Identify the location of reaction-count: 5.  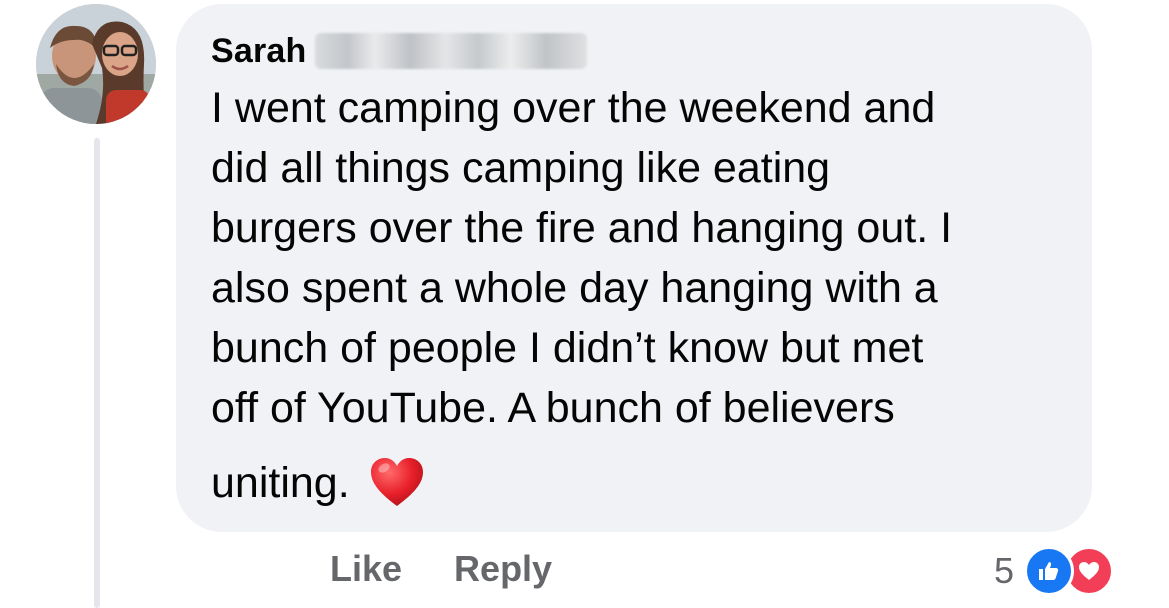
(1004, 570).